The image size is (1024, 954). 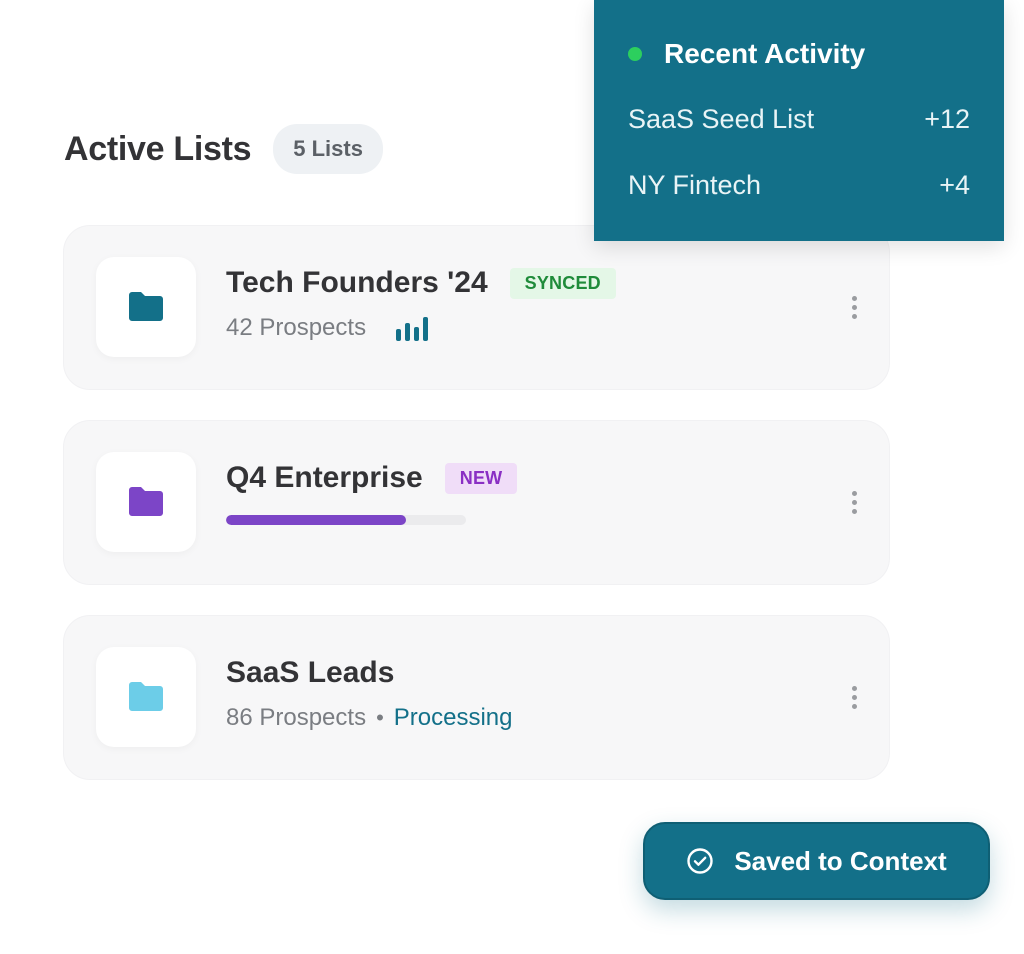 I want to click on prospect-count: 86 Prospects, so click(x=296, y=717).